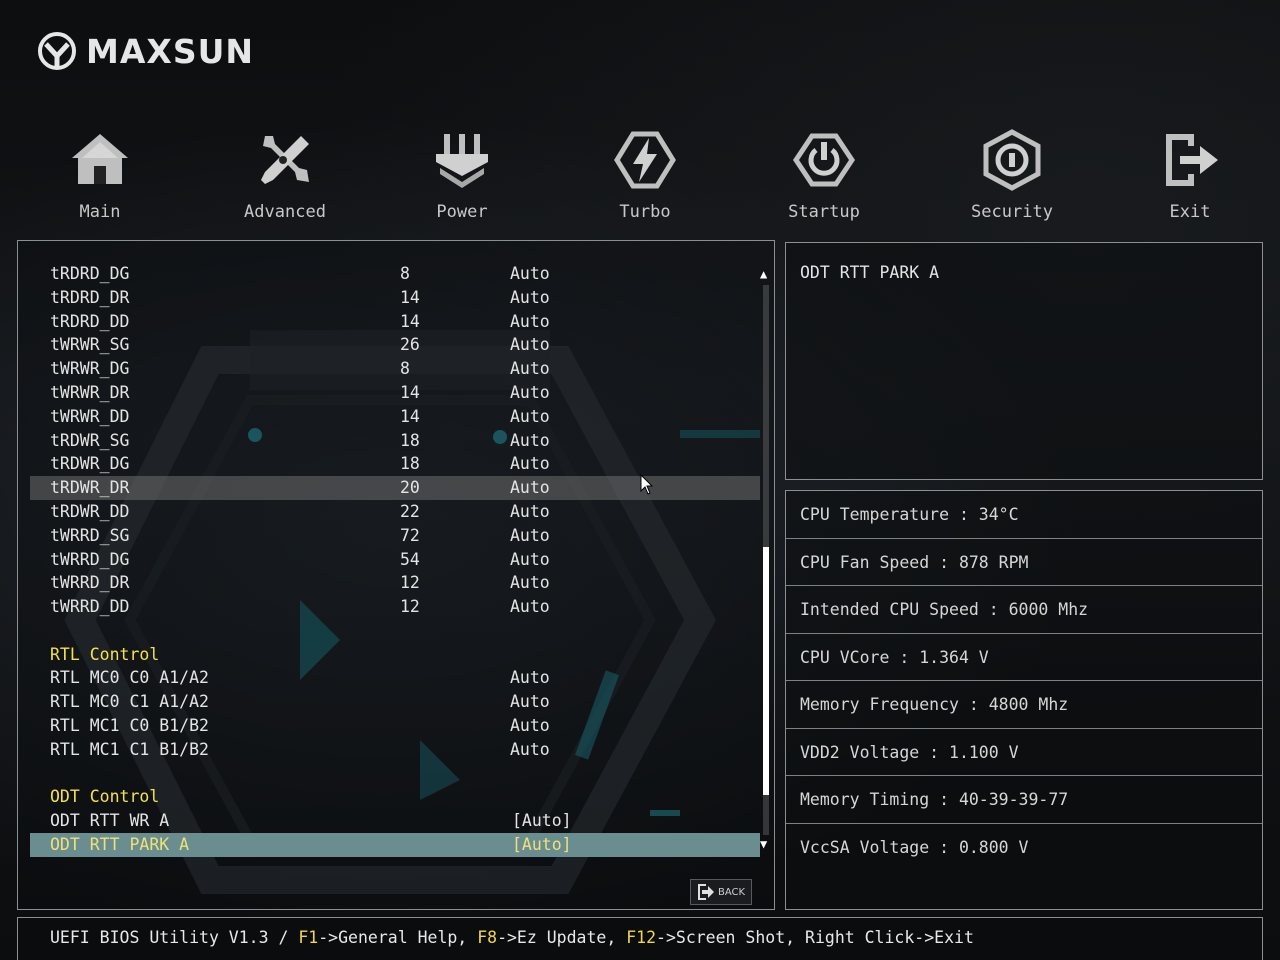  I want to click on nav-turbo: Turbo, so click(645, 175).